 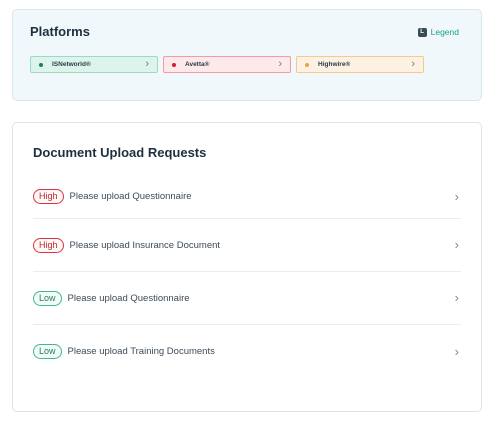 I want to click on legend-link: L Legend, so click(x=438, y=32).